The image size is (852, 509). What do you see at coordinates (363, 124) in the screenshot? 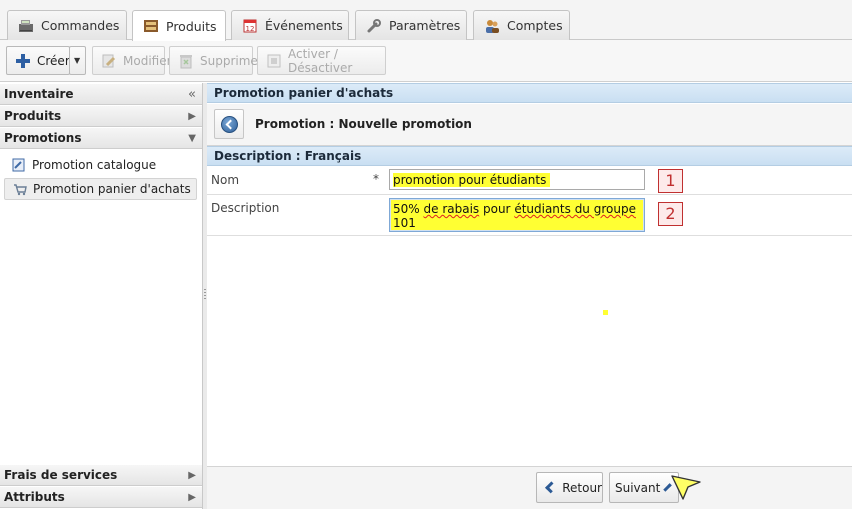
I see `page-title: Promotion : Nouvelle promotion` at bounding box center [363, 124].